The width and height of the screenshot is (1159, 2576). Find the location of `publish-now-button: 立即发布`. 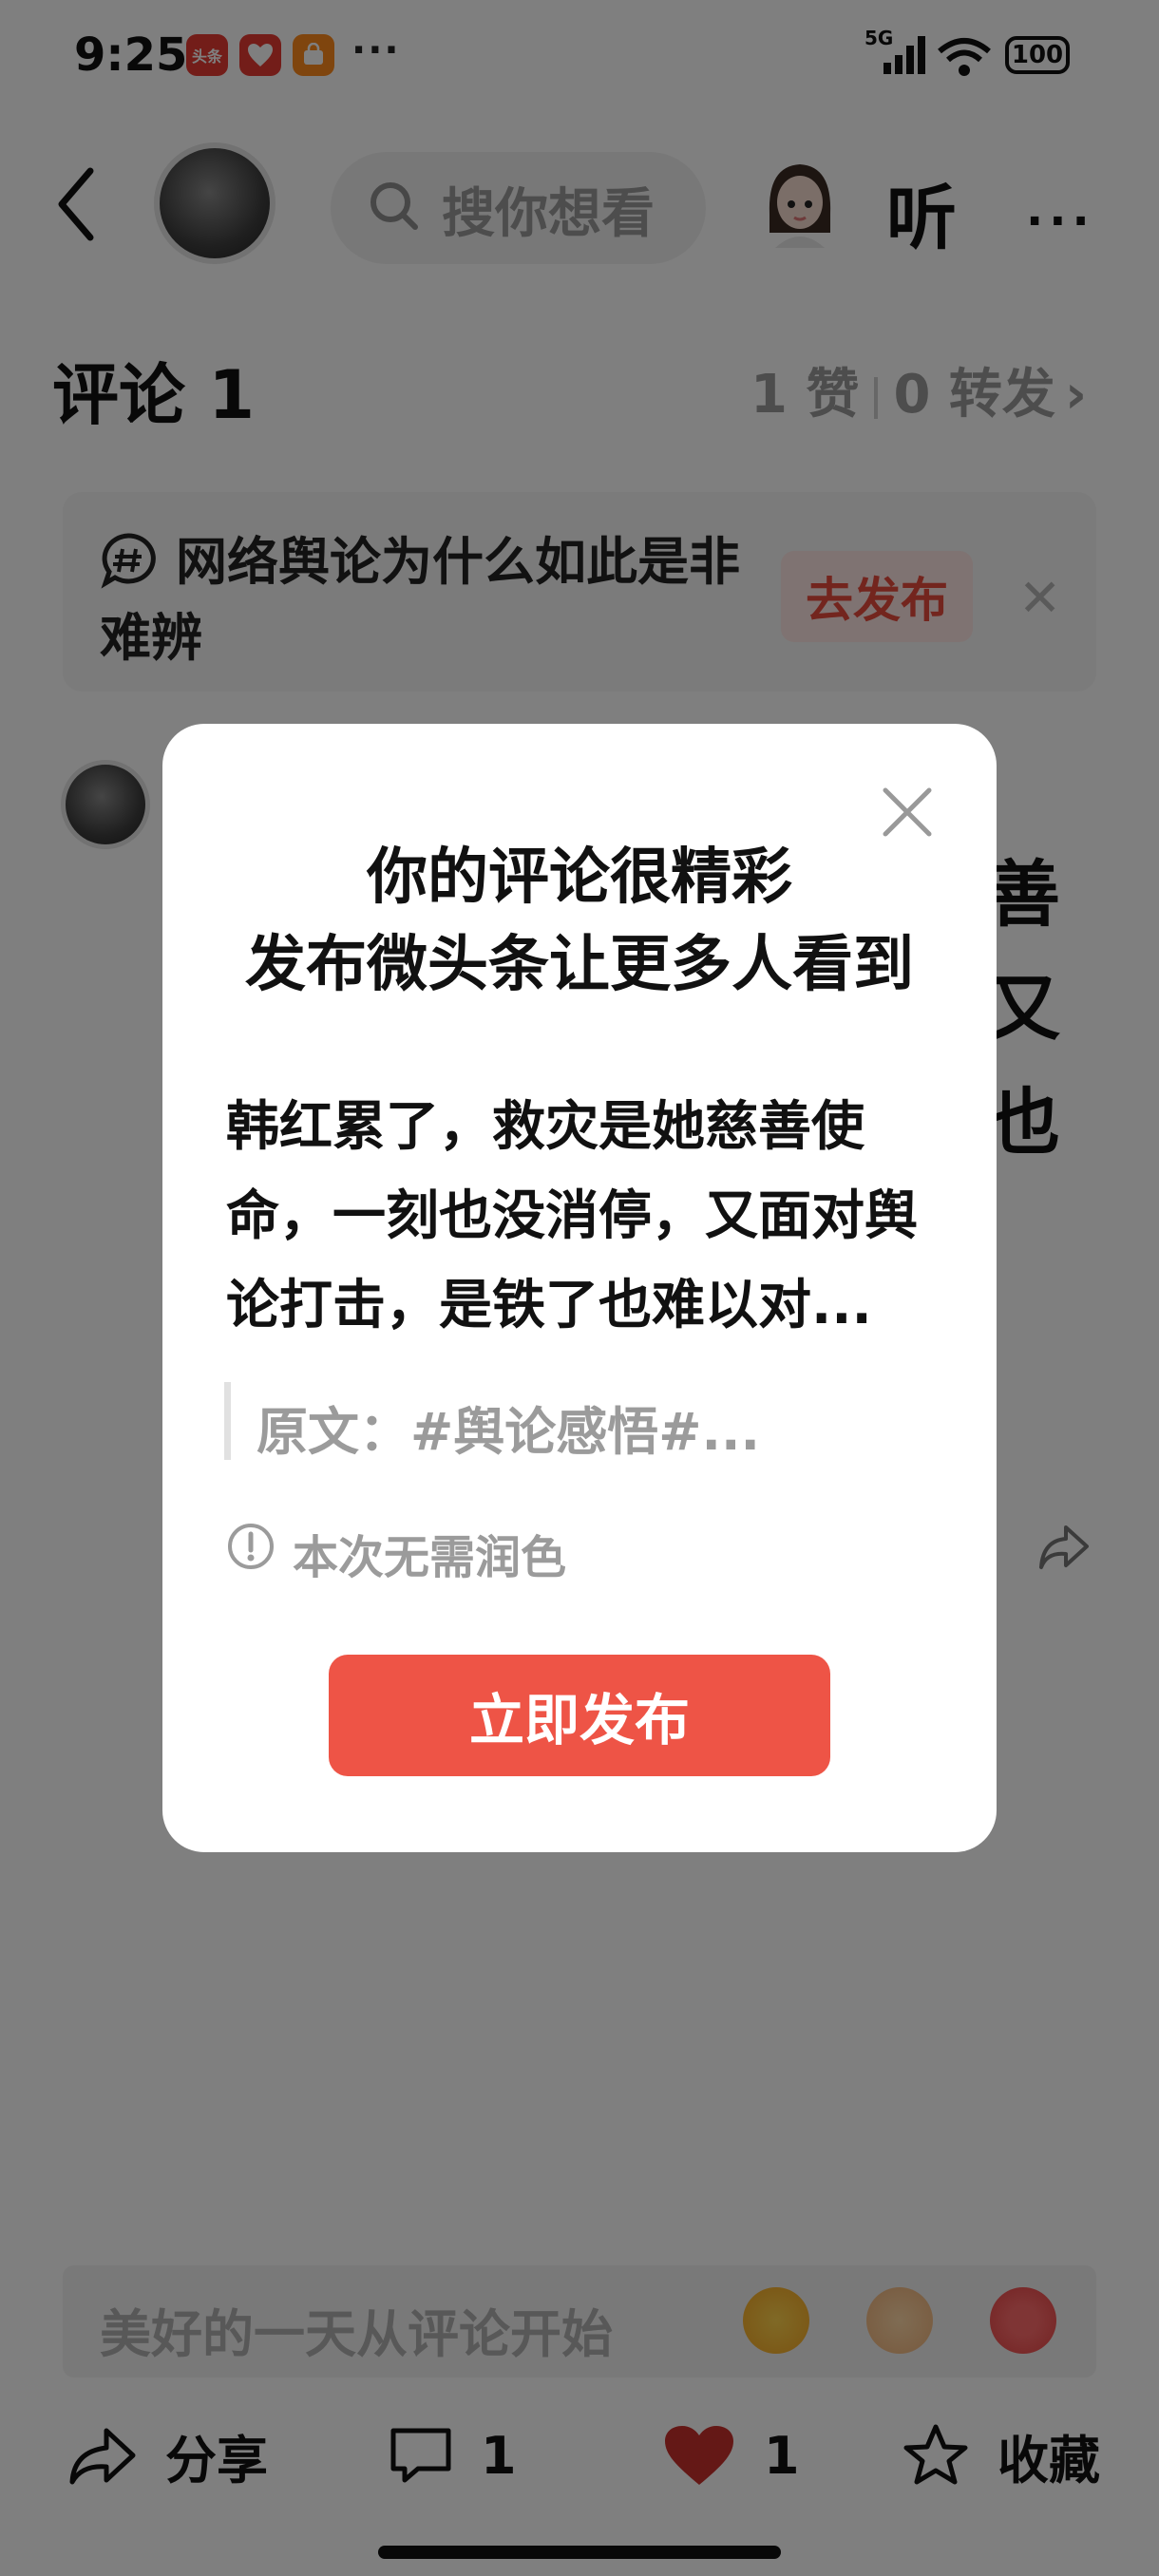

publish-now-button: 立即发布 is located at coordinates (579, 1715).